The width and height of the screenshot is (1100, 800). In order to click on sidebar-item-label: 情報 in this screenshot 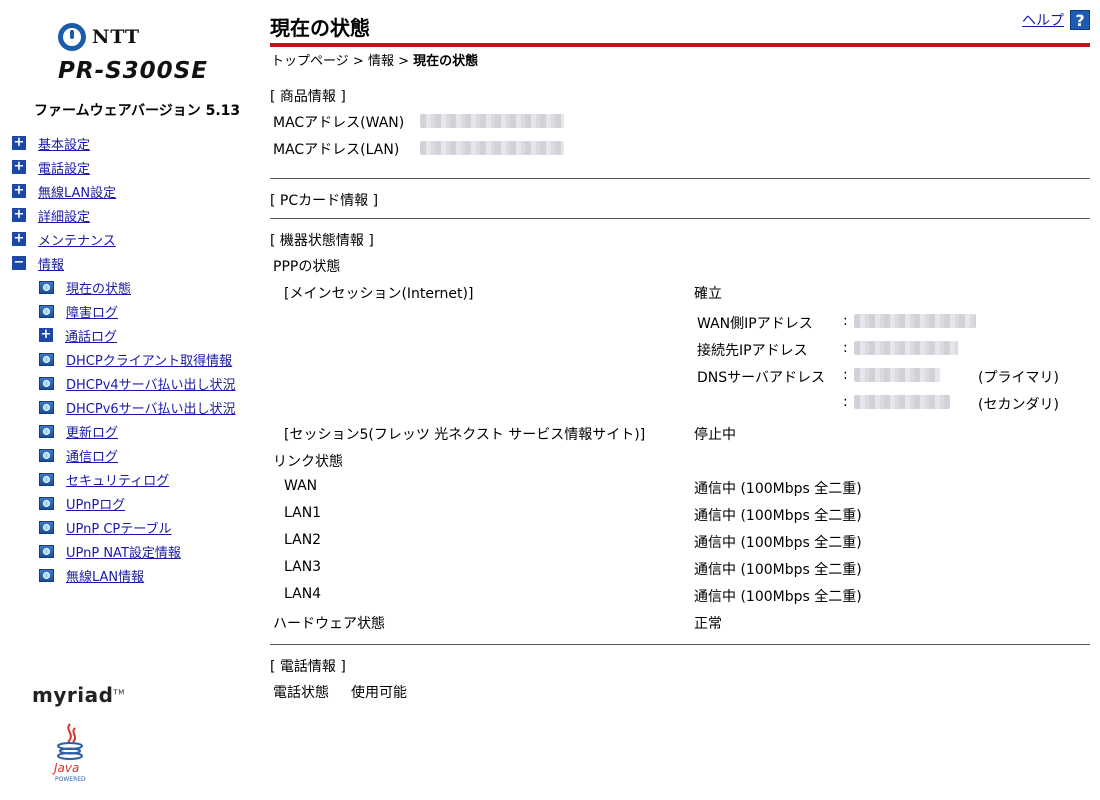, I will do `click(51, 263)`.